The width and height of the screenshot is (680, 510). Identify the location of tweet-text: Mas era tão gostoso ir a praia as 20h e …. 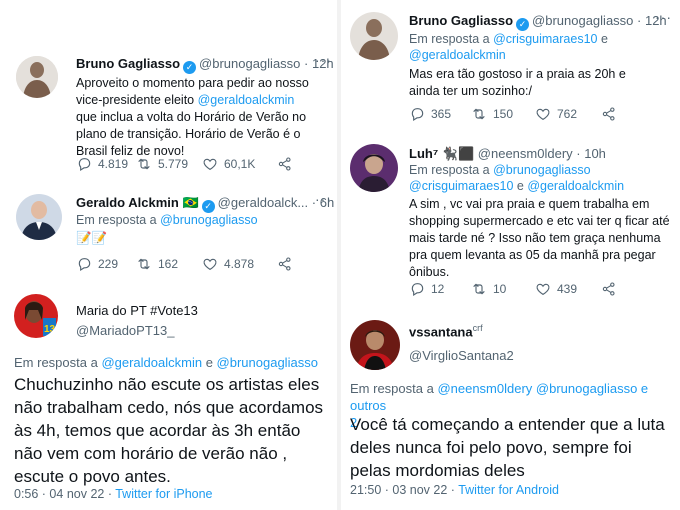
(517, 82).